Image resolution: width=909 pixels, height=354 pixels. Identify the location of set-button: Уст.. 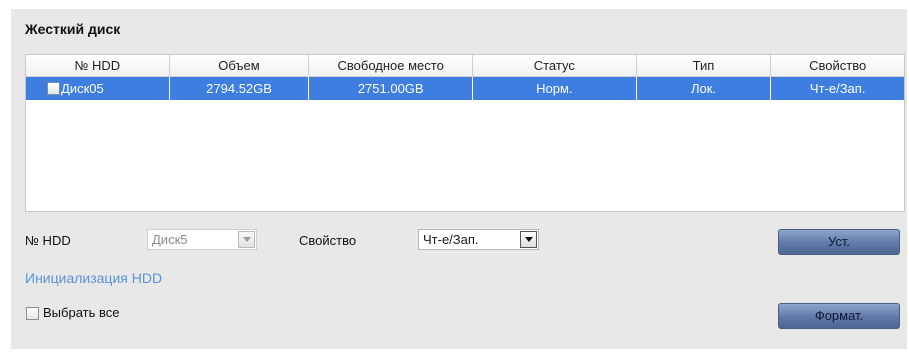
(839, 242).